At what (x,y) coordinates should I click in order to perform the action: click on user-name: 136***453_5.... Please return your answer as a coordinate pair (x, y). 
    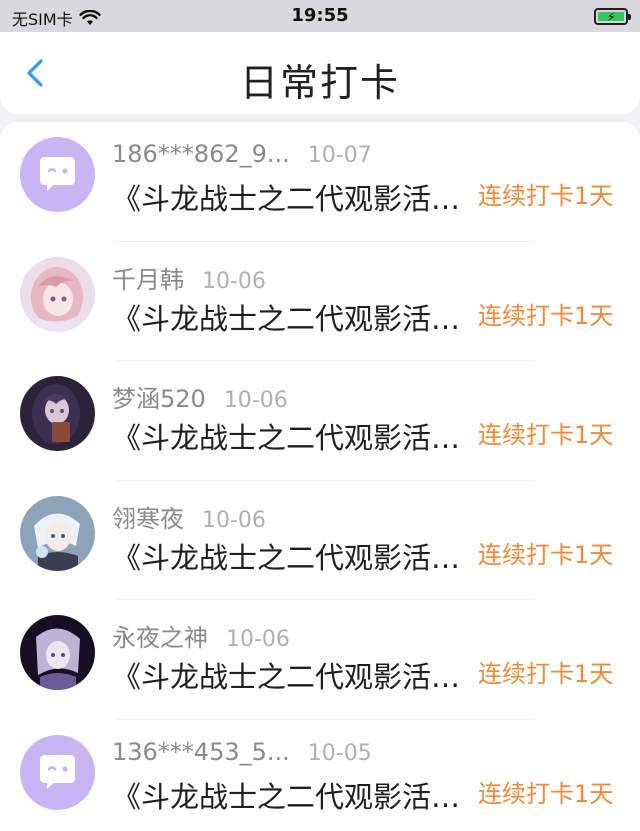
    Looking at the image, I should click on (201, 751).